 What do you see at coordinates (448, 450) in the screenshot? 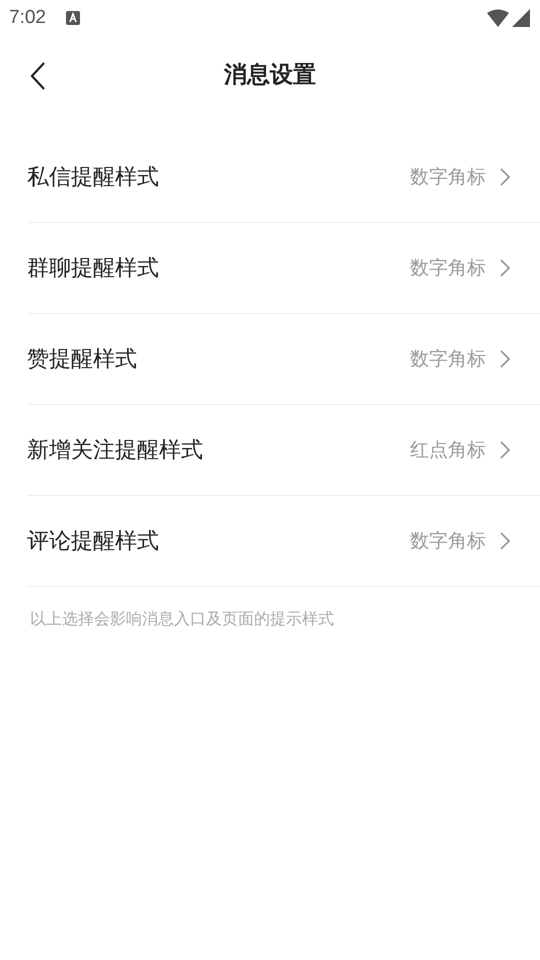
I see `setting-value: 红点角标` at bounding box center [448, 450].